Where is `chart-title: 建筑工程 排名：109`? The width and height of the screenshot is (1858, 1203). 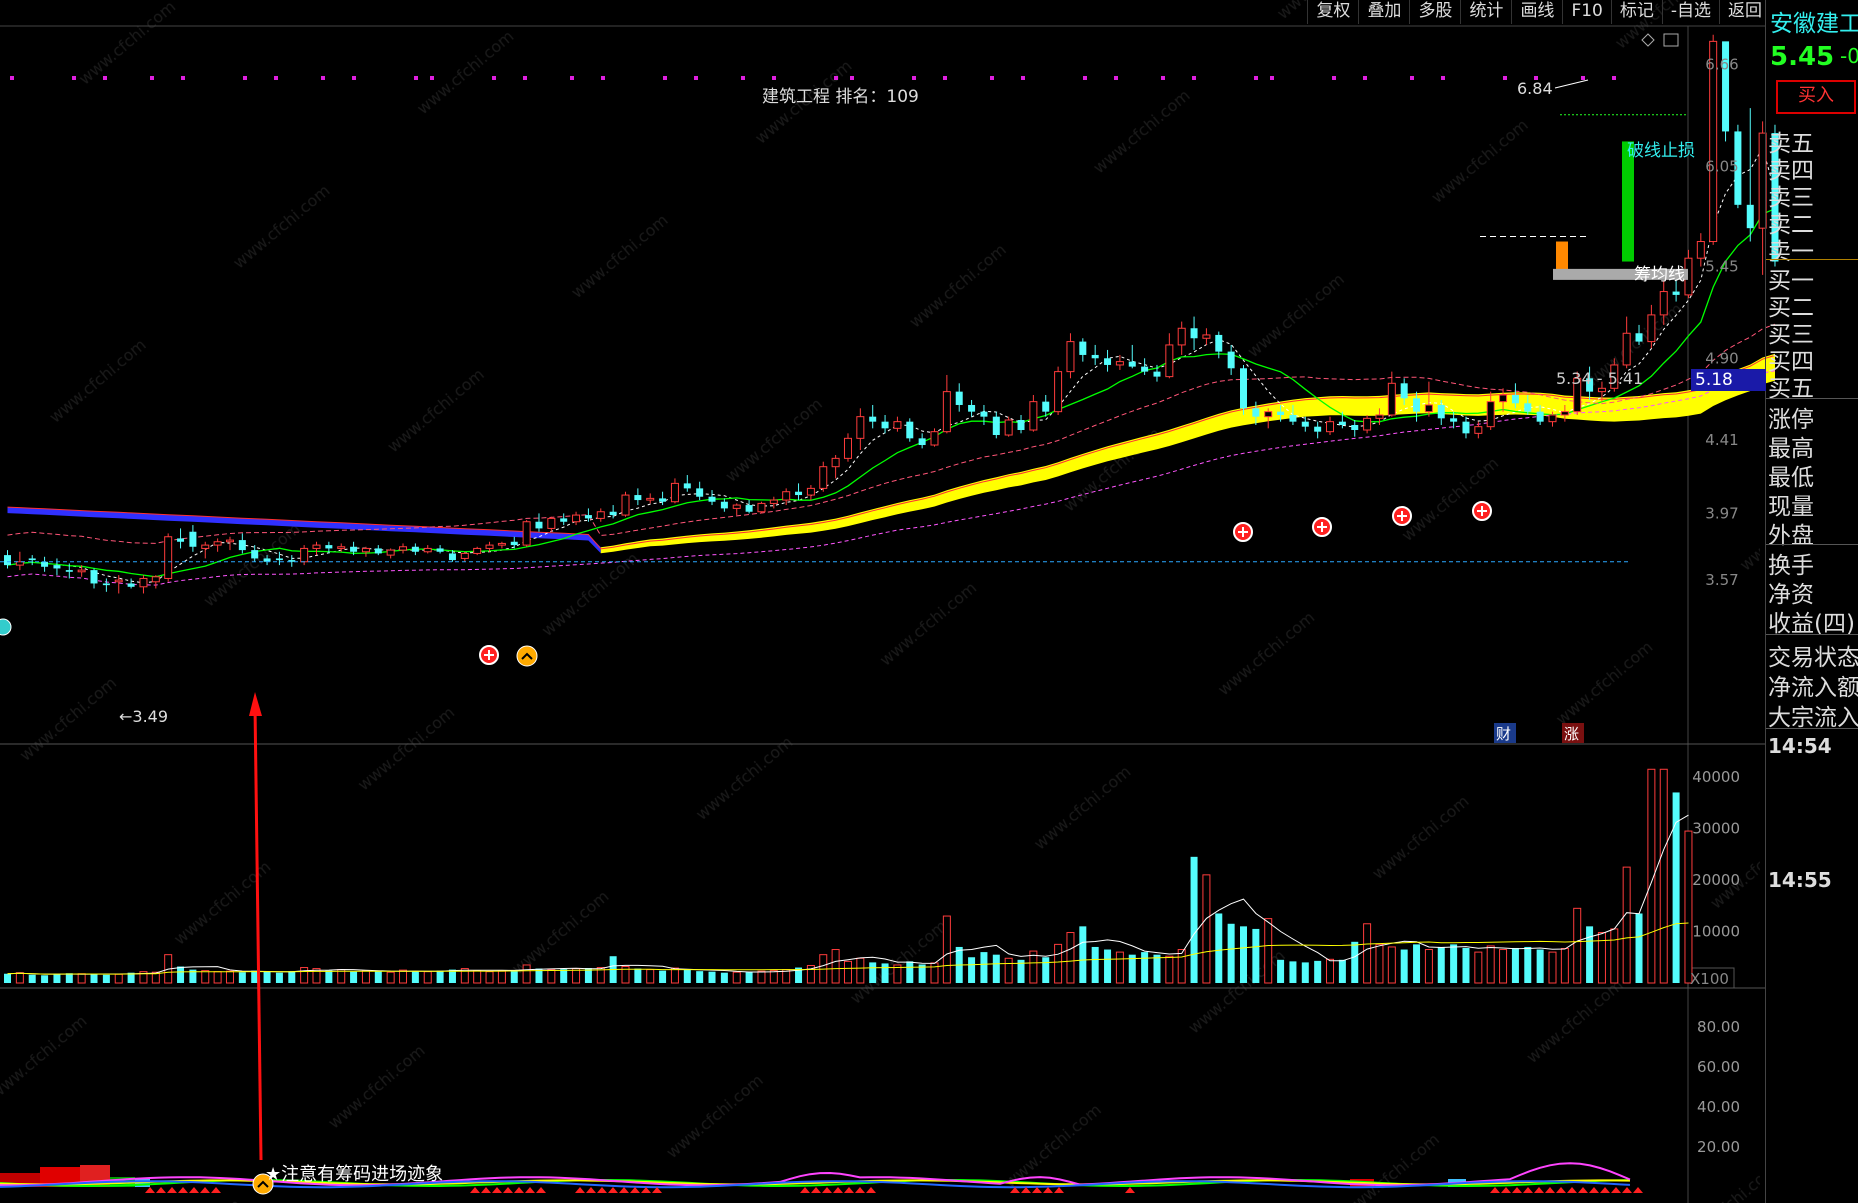 chart-title: 建筑工程 排名：109 is located at coordinates (840, 97).